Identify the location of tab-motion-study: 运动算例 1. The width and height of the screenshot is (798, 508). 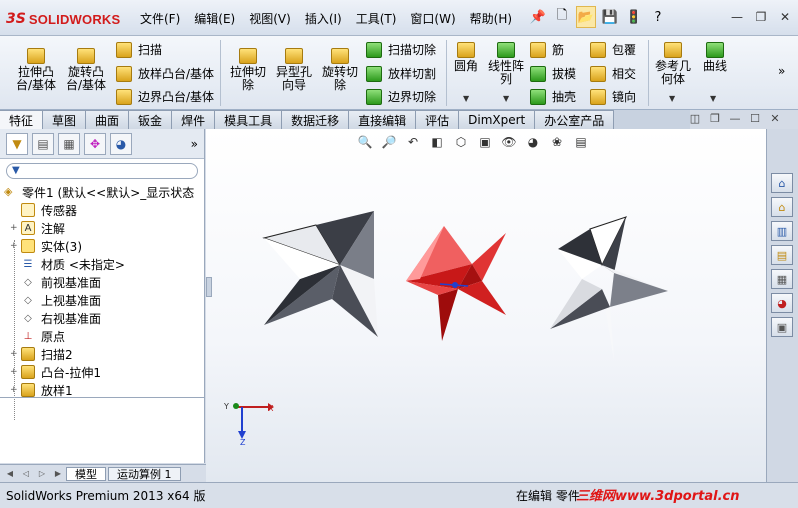
(144, 473).